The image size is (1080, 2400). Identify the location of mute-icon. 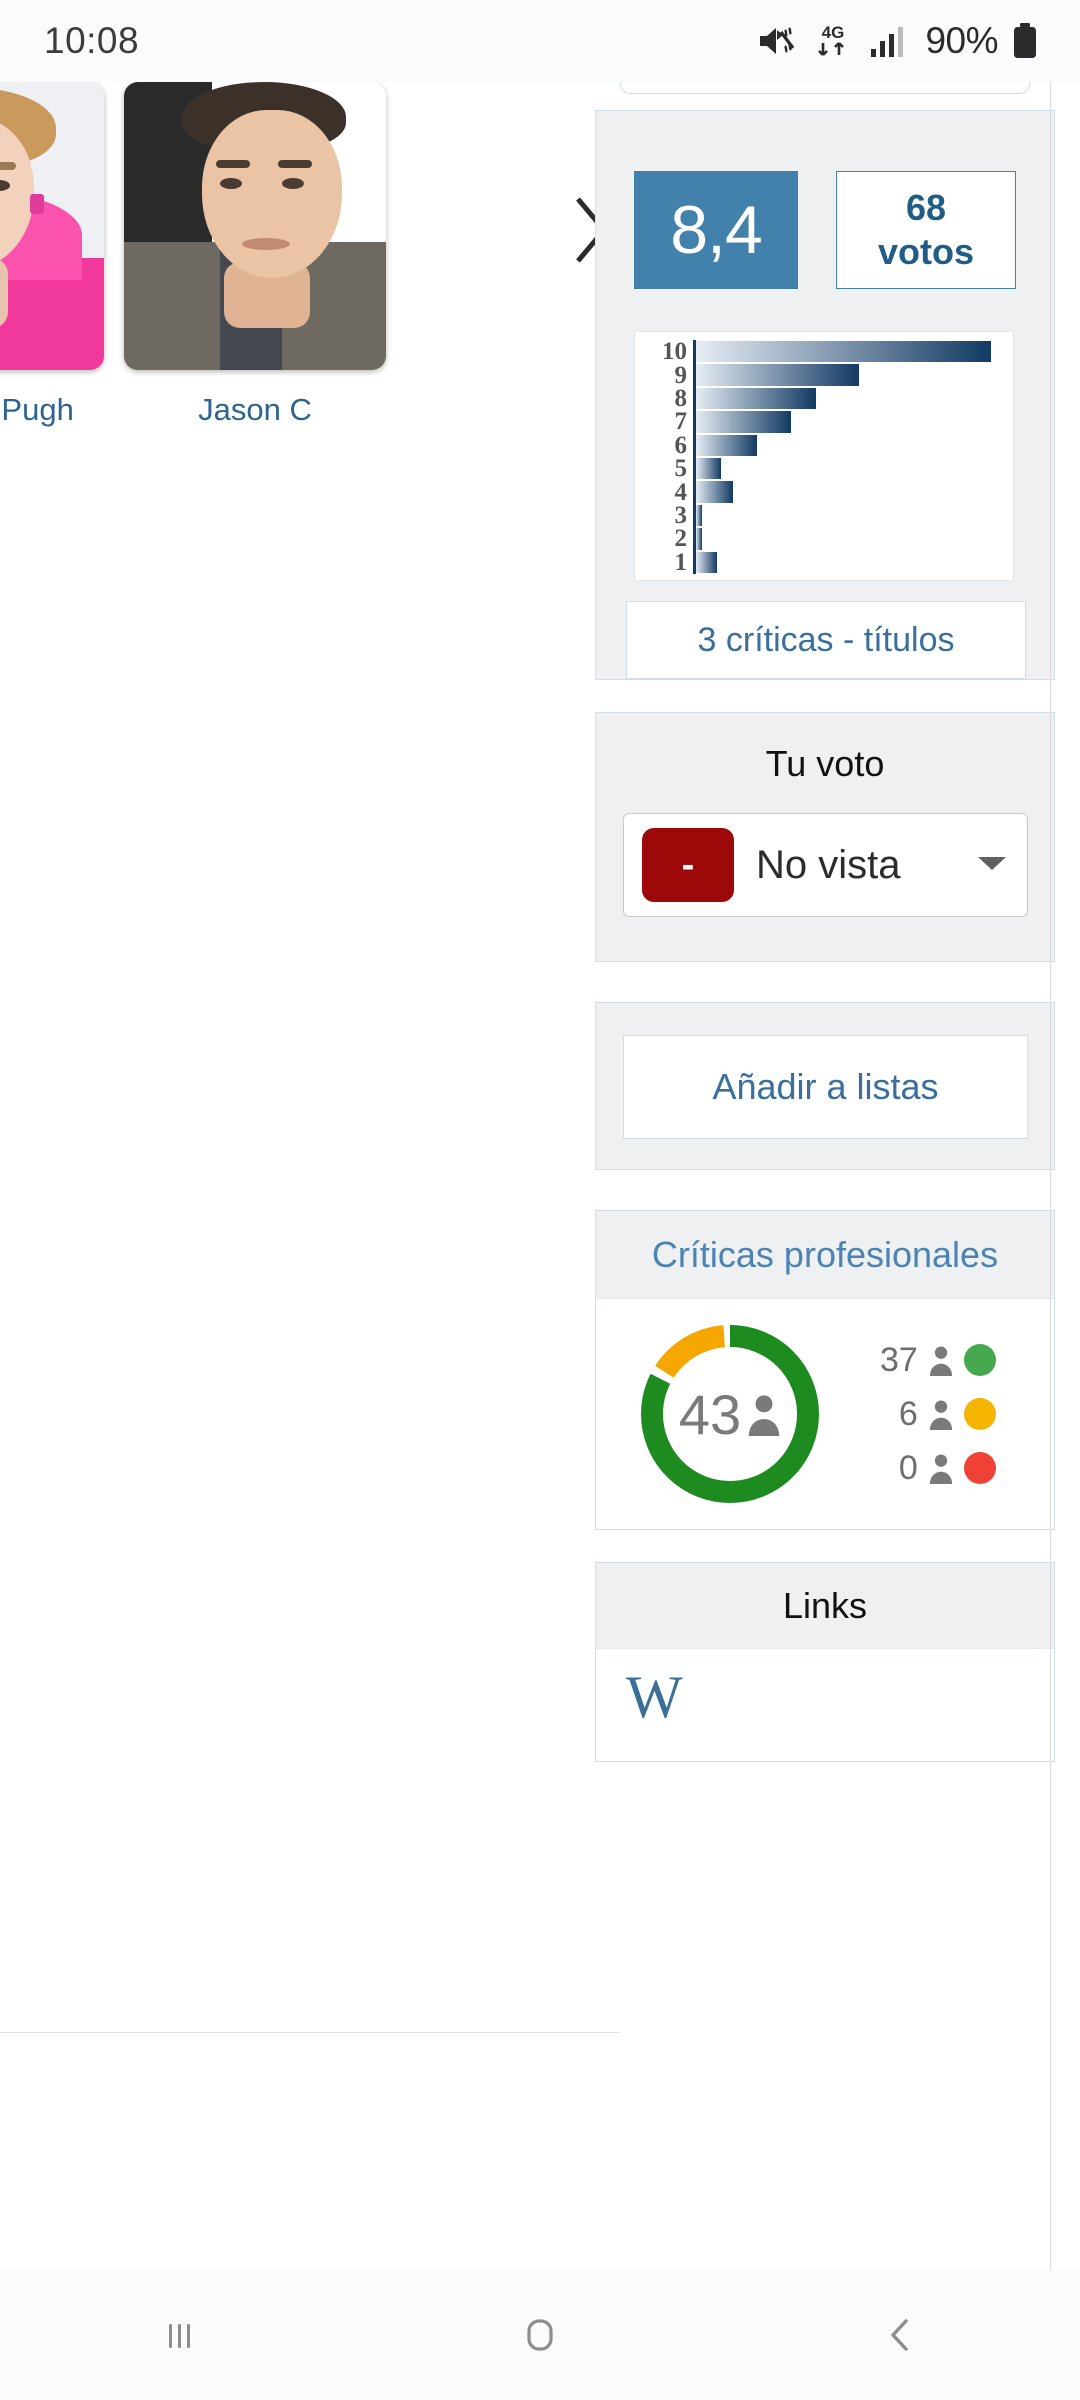
(777, 41).